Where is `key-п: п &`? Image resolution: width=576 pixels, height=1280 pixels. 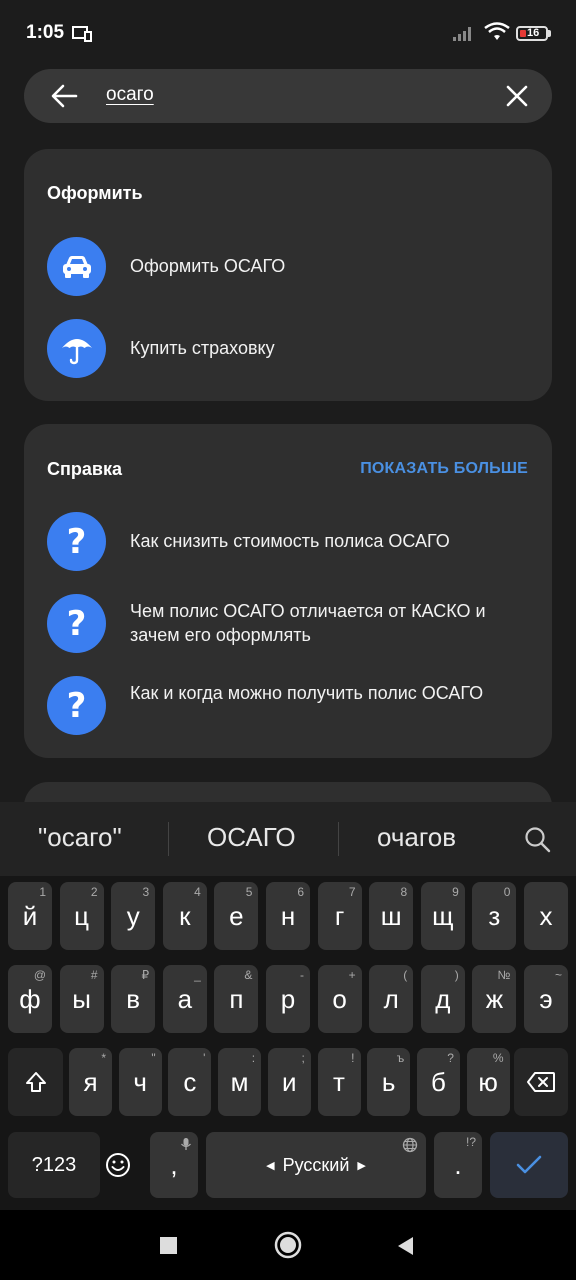
key-п: п & is located at coordinates (236, 999).